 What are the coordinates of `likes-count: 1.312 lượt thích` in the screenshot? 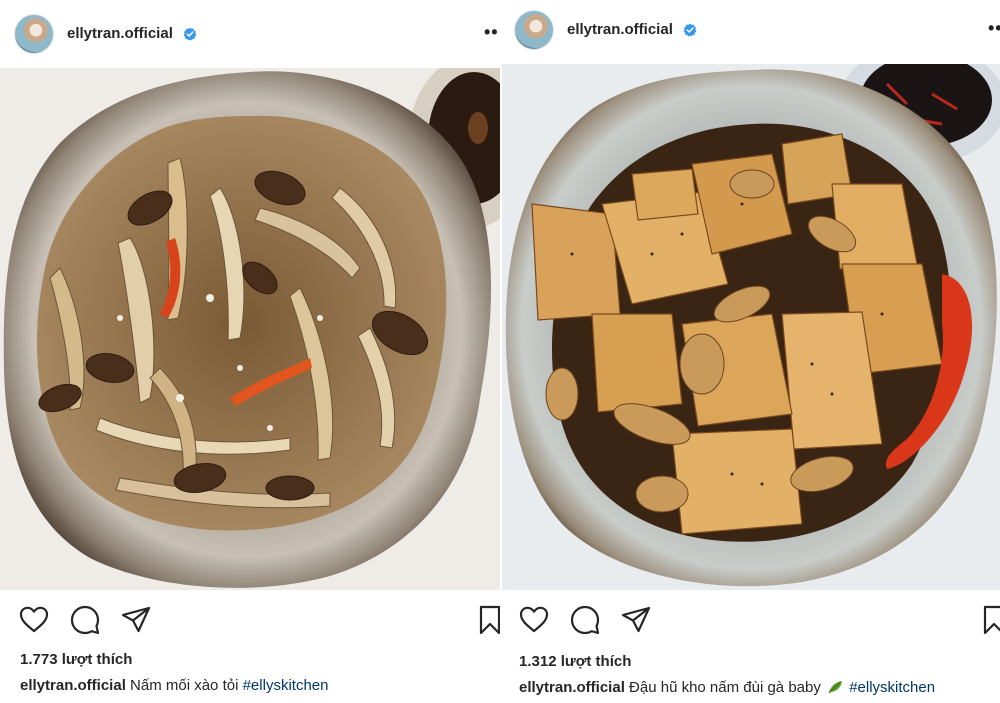 It's located at (575, 661).